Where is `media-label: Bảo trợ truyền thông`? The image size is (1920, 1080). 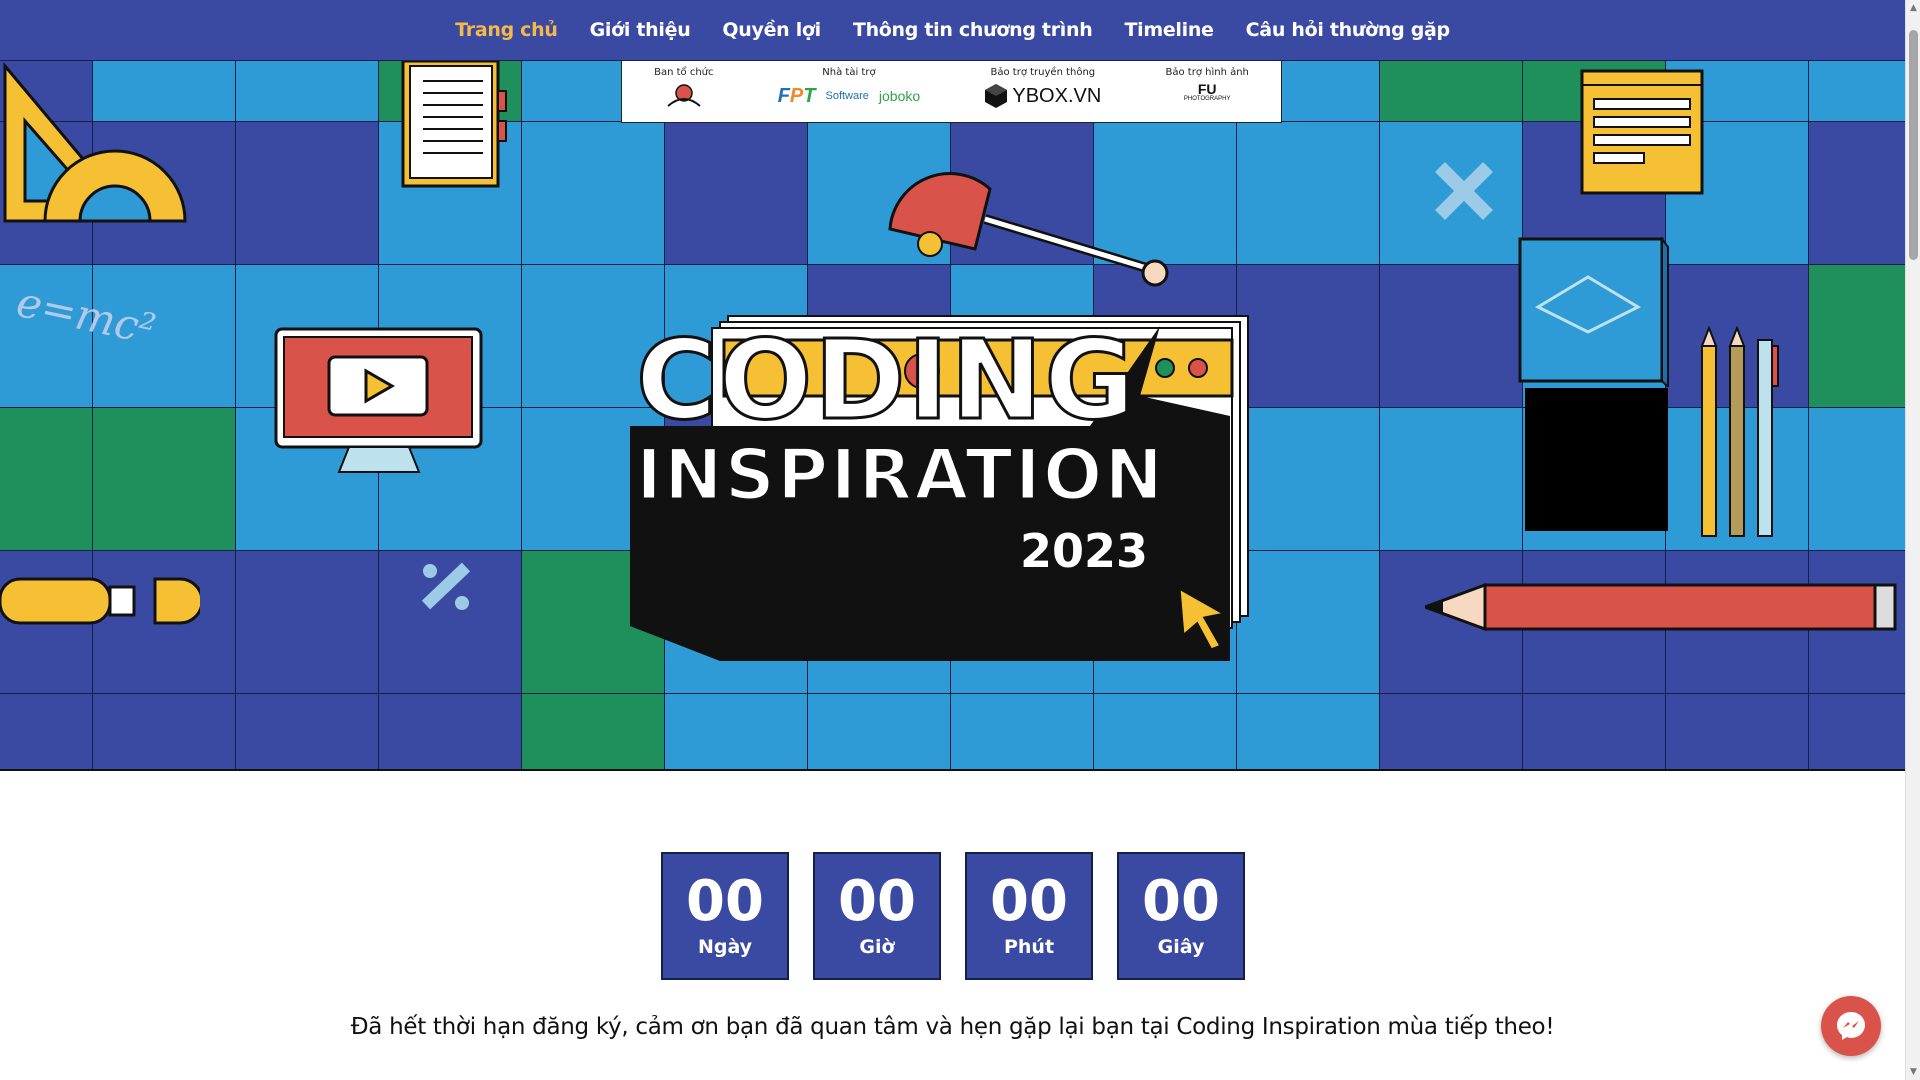
media-label: Bảo trợ truyền thông is located at coordinates (1043, 72).